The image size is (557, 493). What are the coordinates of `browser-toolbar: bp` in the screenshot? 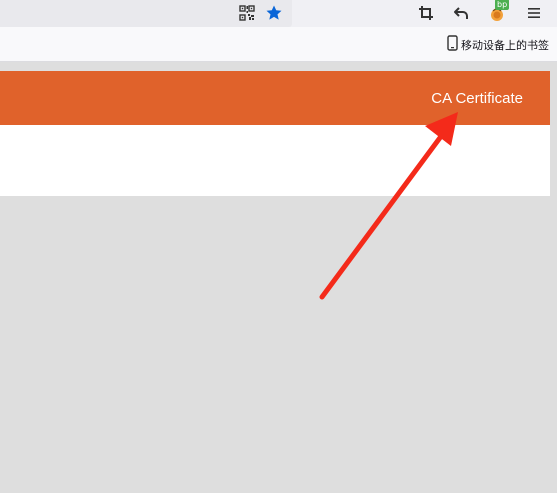 It's located at (278, 13).